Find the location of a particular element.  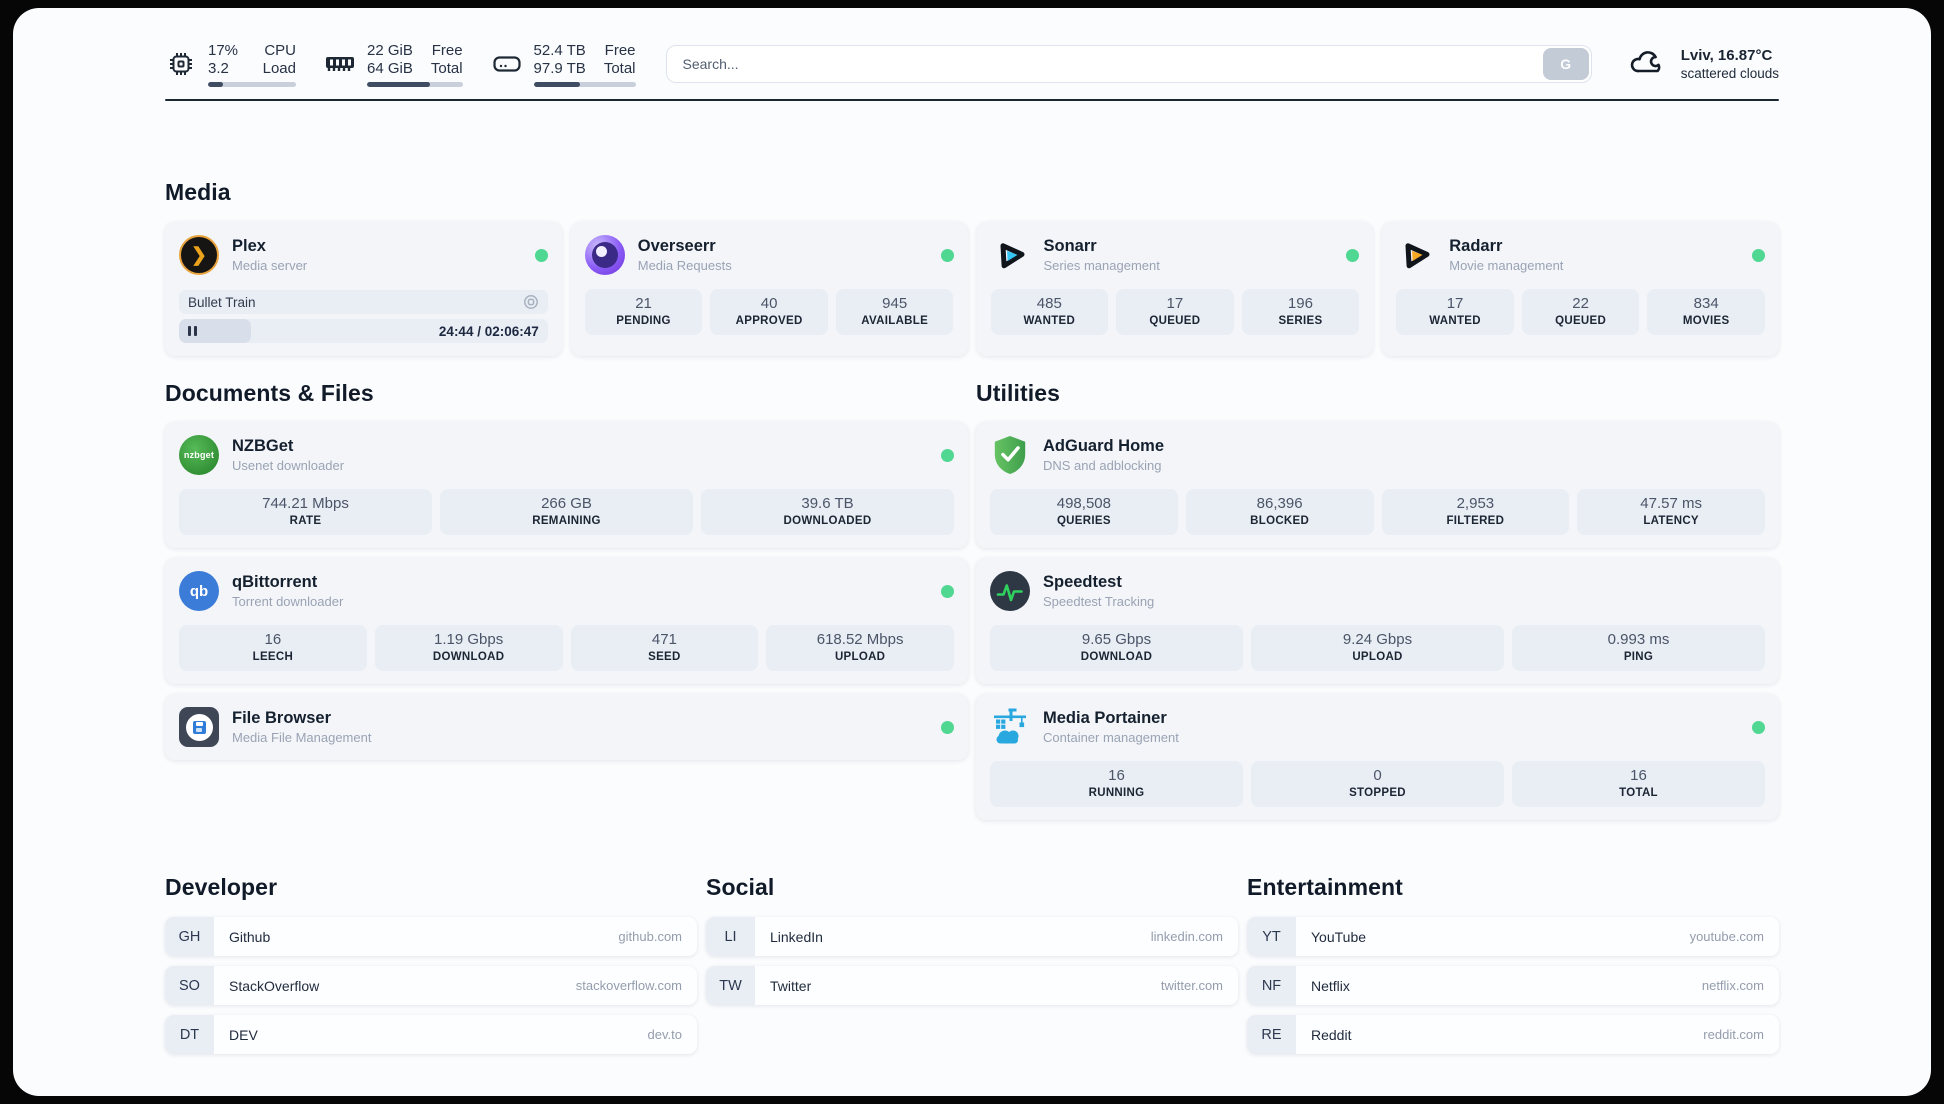

cpu-load-label: Load is located at coordinates (279, 68).